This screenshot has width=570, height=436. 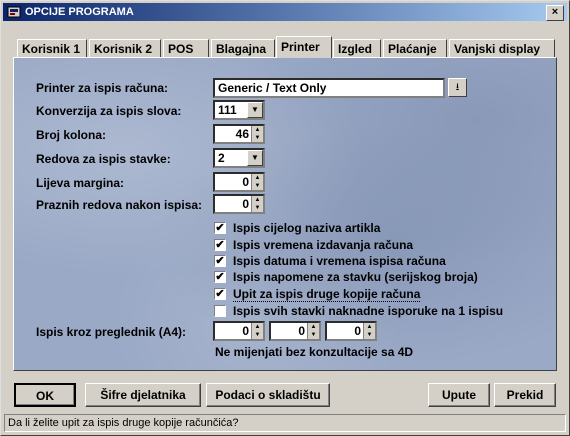 I want to click on rows-value: 2, so click(x=221, y=158).